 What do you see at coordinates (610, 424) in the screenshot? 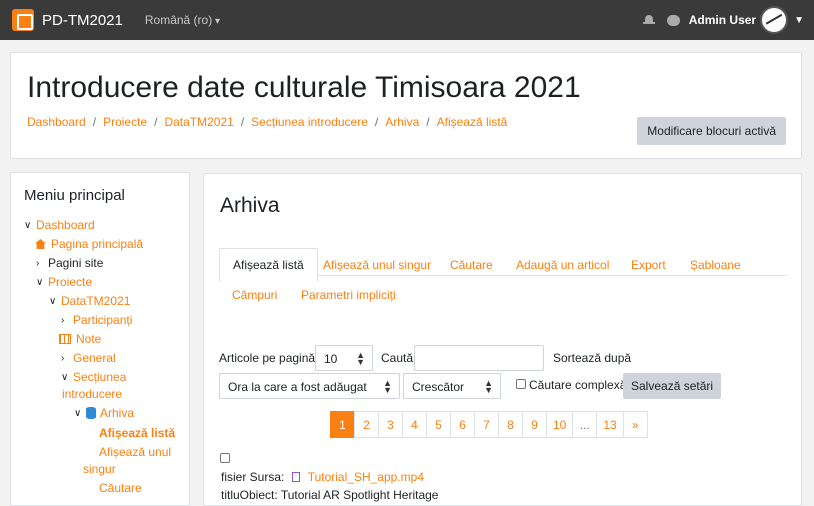
I see `page-link: 13` at bounding box center [610, 424].